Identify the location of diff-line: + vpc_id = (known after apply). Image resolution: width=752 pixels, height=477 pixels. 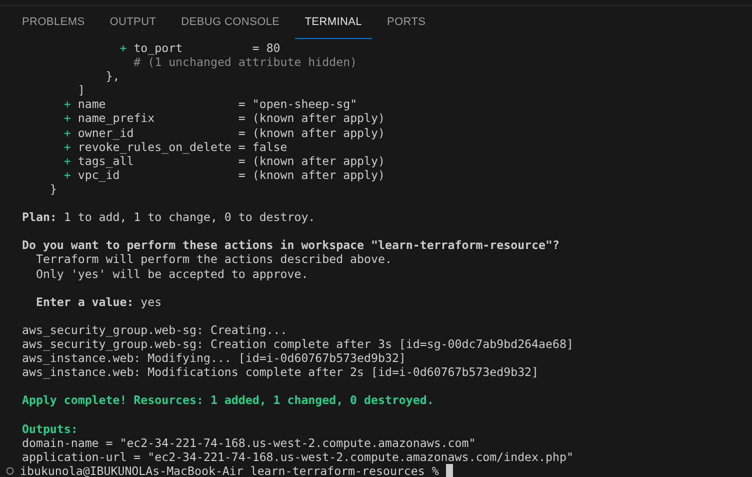
(223, 175).